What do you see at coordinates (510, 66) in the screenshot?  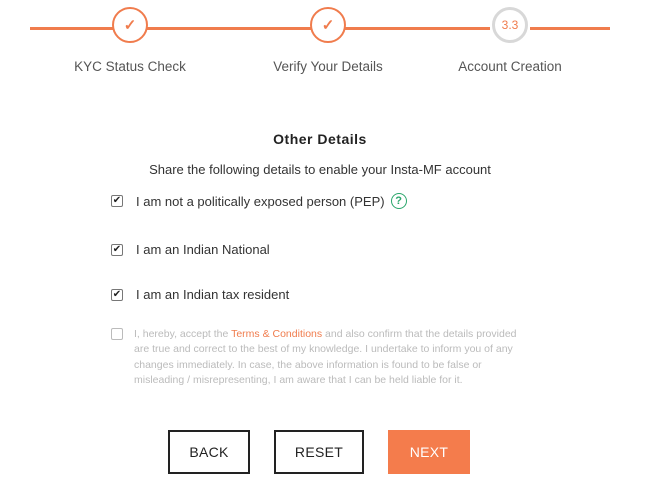 I see `step-label: Account Creation` at bounding box center [510, 66].